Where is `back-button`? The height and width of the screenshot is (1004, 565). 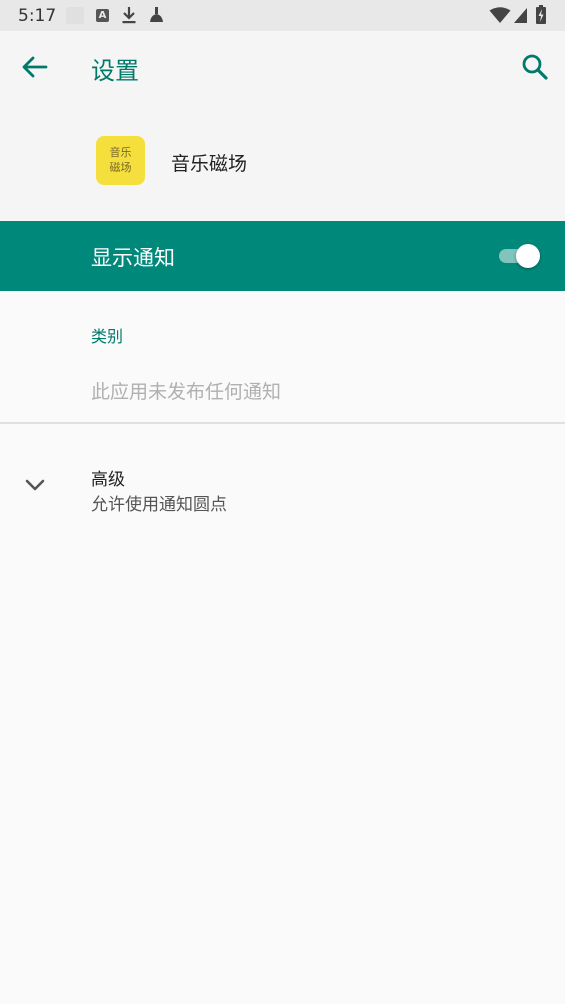
back-button is located at coordinates (35, 67).